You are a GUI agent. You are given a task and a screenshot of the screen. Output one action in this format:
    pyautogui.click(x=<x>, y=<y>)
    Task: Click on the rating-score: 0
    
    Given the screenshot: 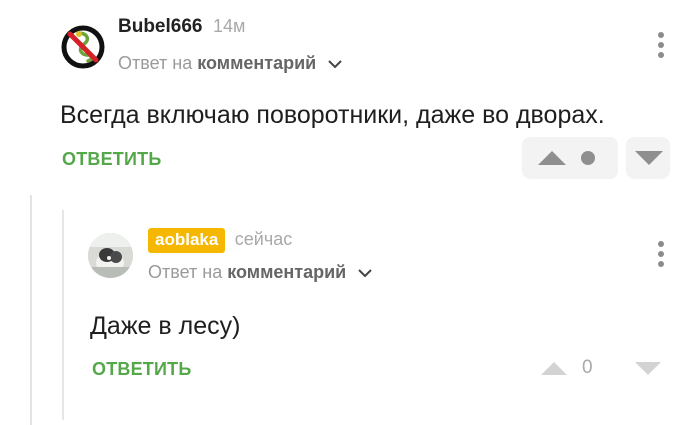 What is the action you would take?
    pyautogui.click(x=587, y=367)
    